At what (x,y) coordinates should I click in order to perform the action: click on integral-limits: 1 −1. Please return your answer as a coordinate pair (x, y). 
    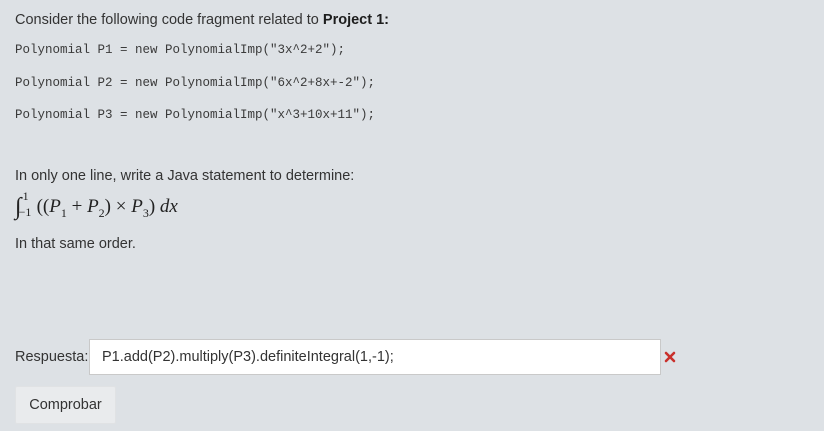
    Looking at the image, I should click on (27, 204).